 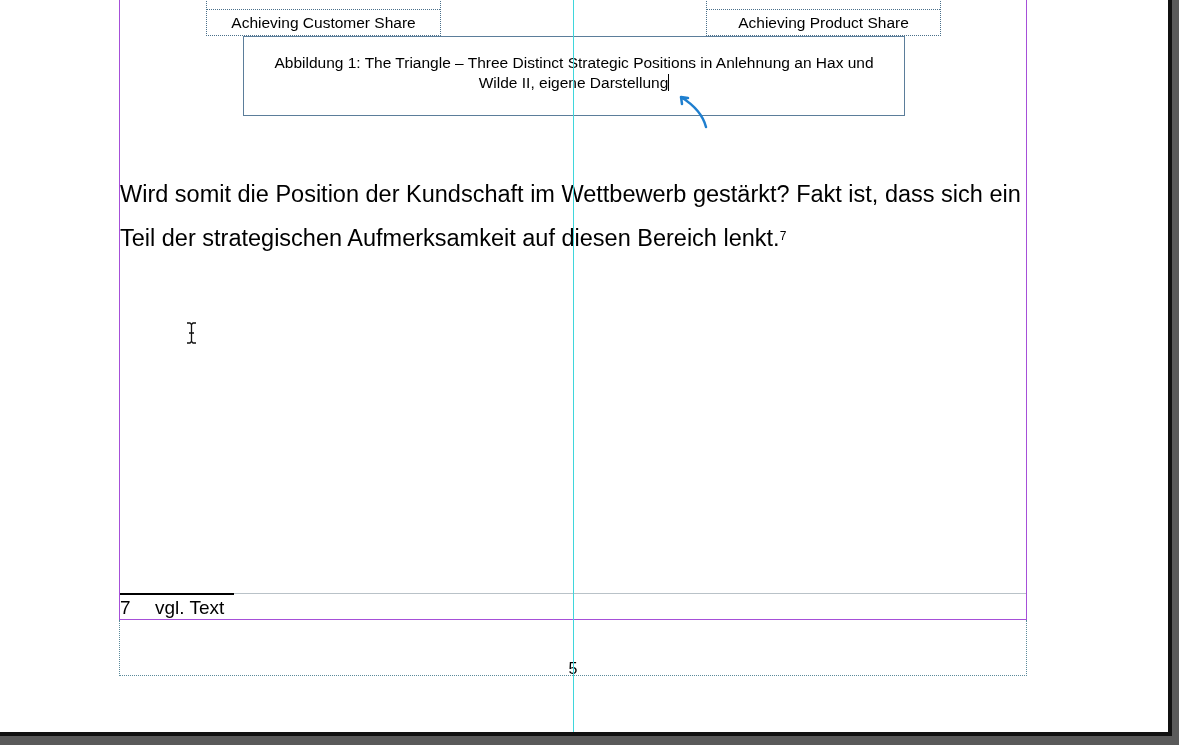 I want to click on diagram-box-label: Achieving Product Share, so click(x=823, y=23).